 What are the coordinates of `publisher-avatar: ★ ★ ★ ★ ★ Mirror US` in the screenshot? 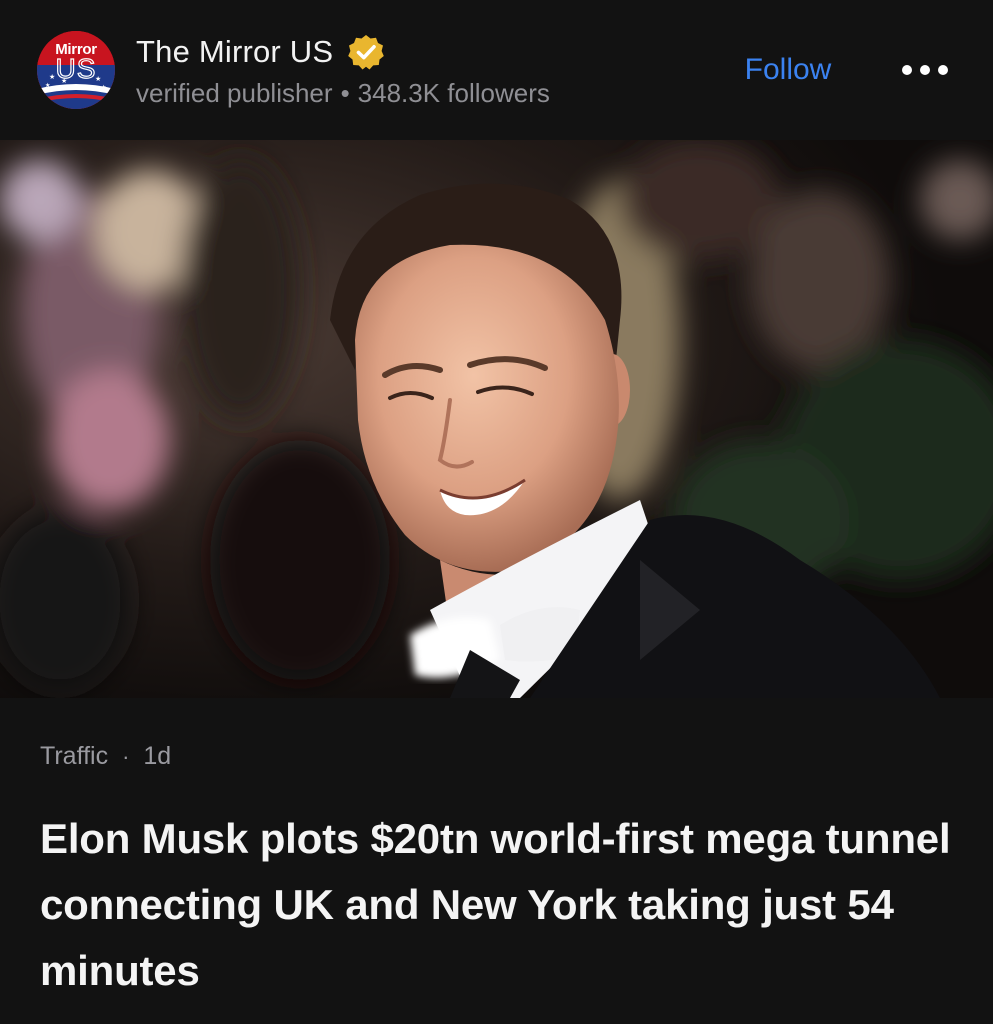 It's located at (76, 70).